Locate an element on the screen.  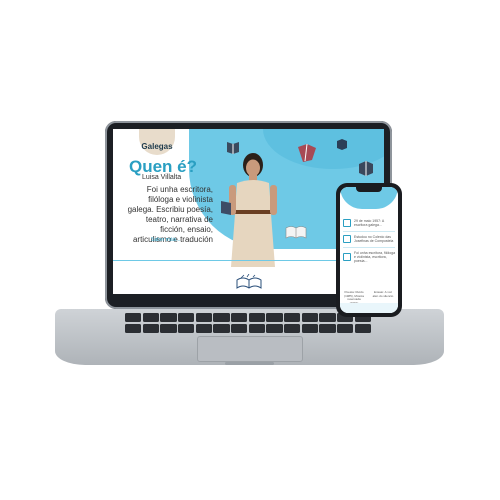
calendar-icon is located at coordinates (347, 223).